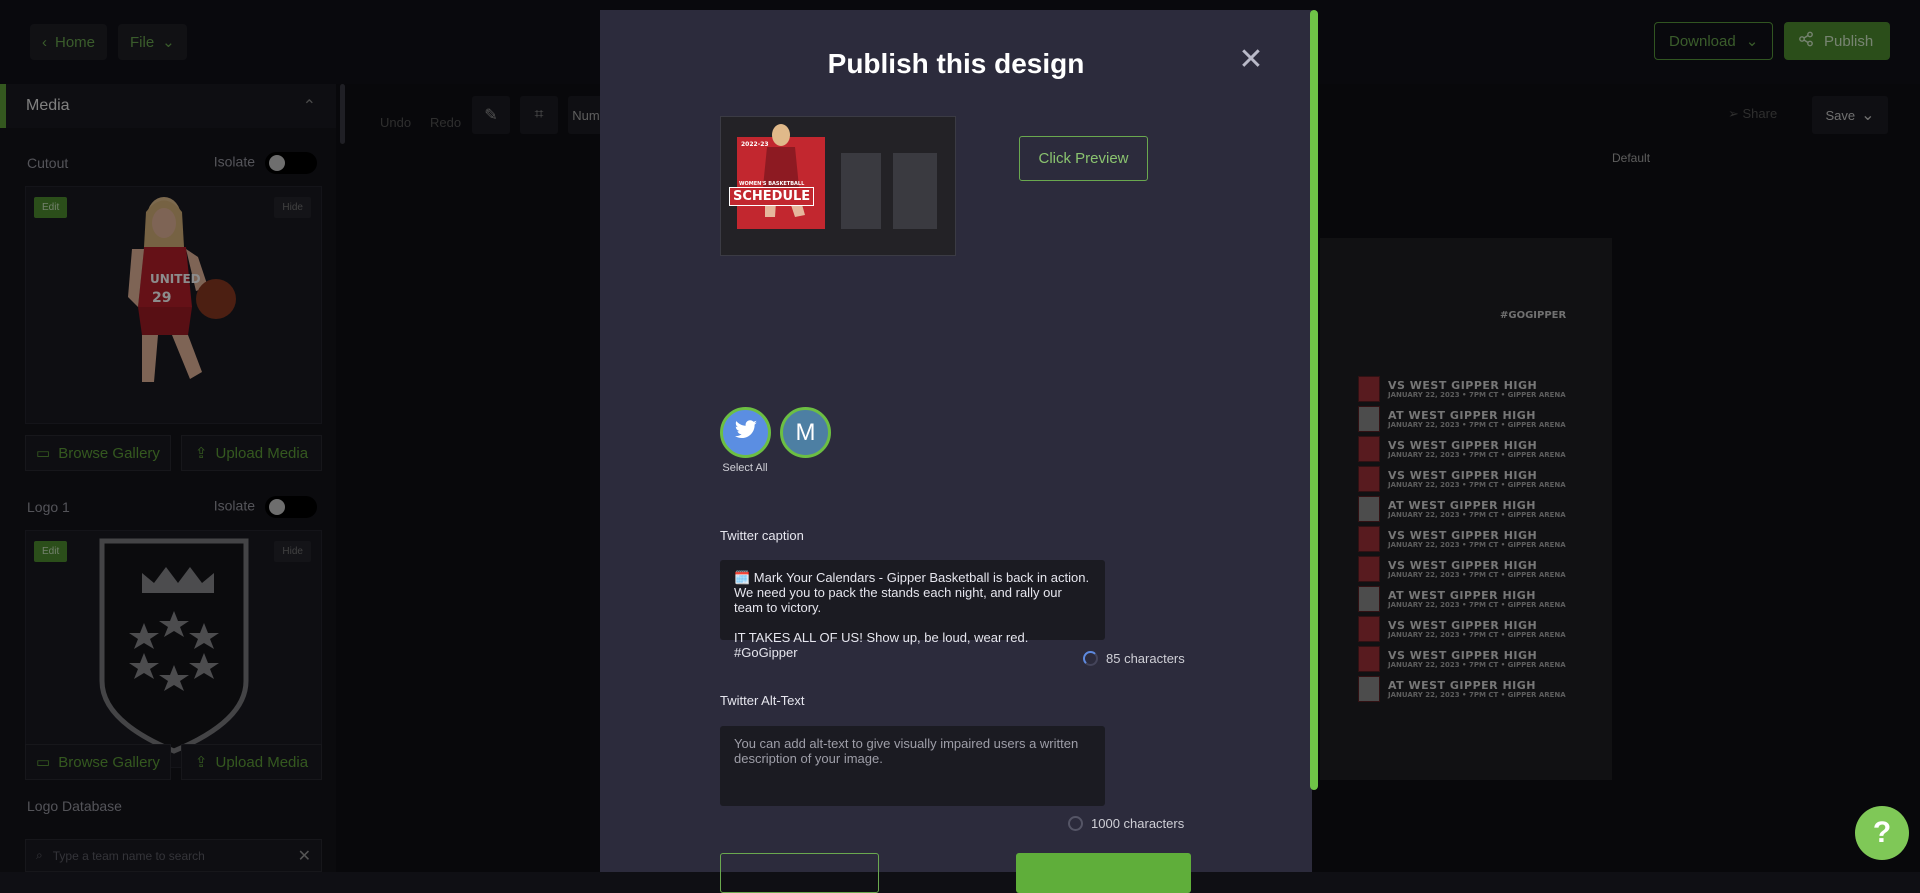  Describe the element at coordinates (838, 186) in the screenshot. I see `design-thumbnail: 2022-23 WOMEN'S BASKETBALL SCHEDULE` at that location.